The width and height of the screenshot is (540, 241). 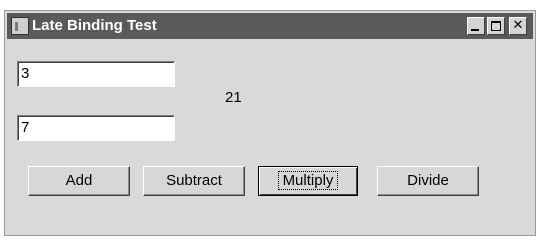 What do you see at coordinates (20, 26) in the screenshot?
I see `window-icon` at bounding box center [20, 26].